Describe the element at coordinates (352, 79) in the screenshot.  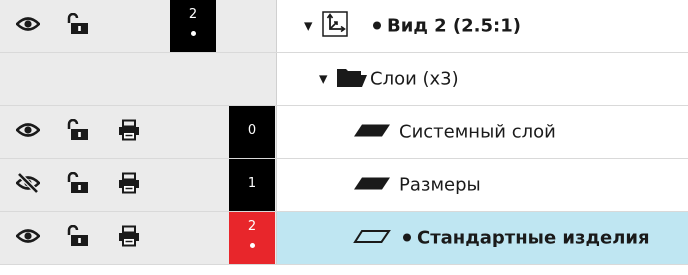
I see `folder-icon` at that location.